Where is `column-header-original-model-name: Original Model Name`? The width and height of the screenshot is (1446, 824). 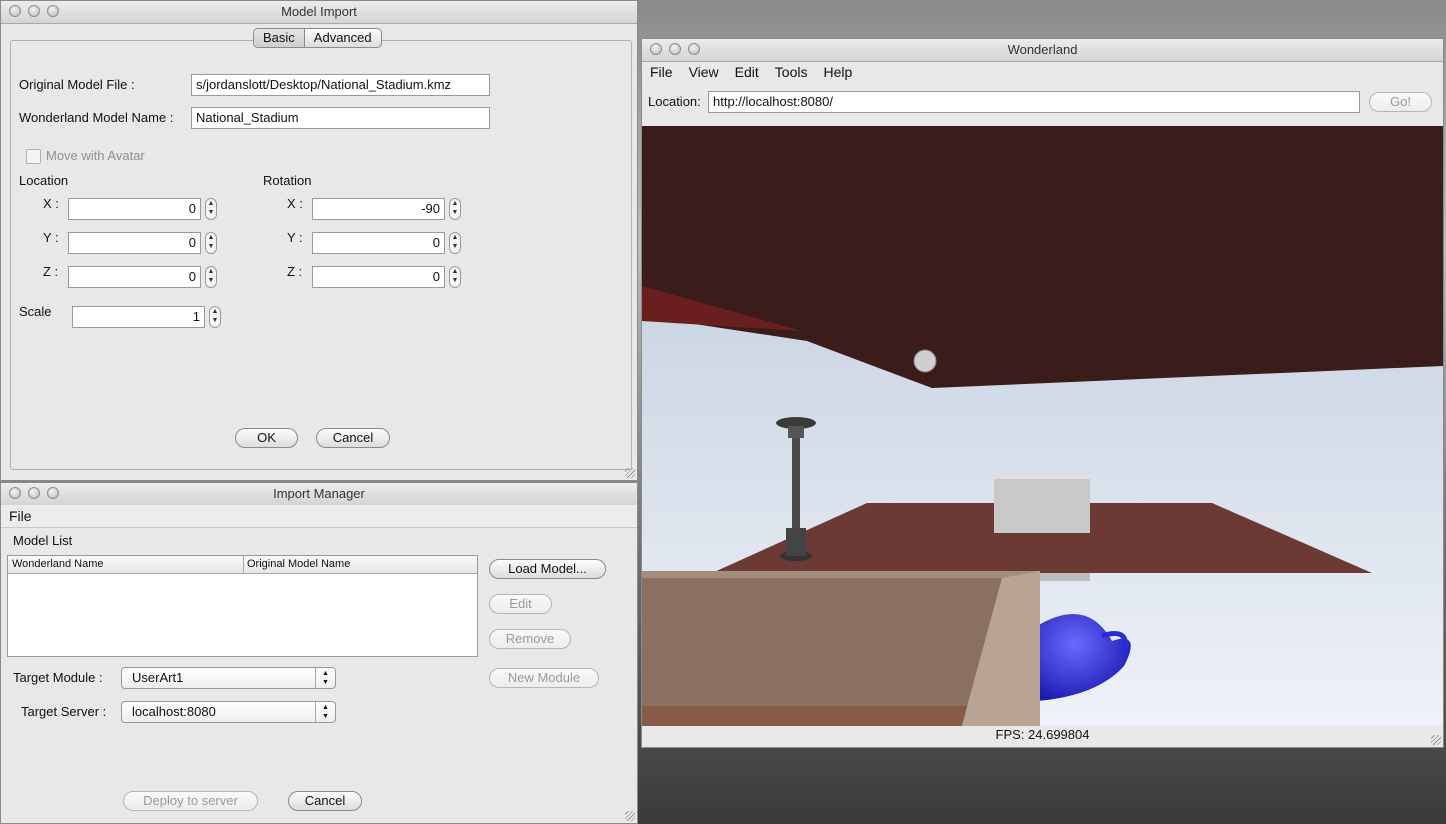 column-header-original-model-name: Original Model Name is located at coordinates (298, 564).